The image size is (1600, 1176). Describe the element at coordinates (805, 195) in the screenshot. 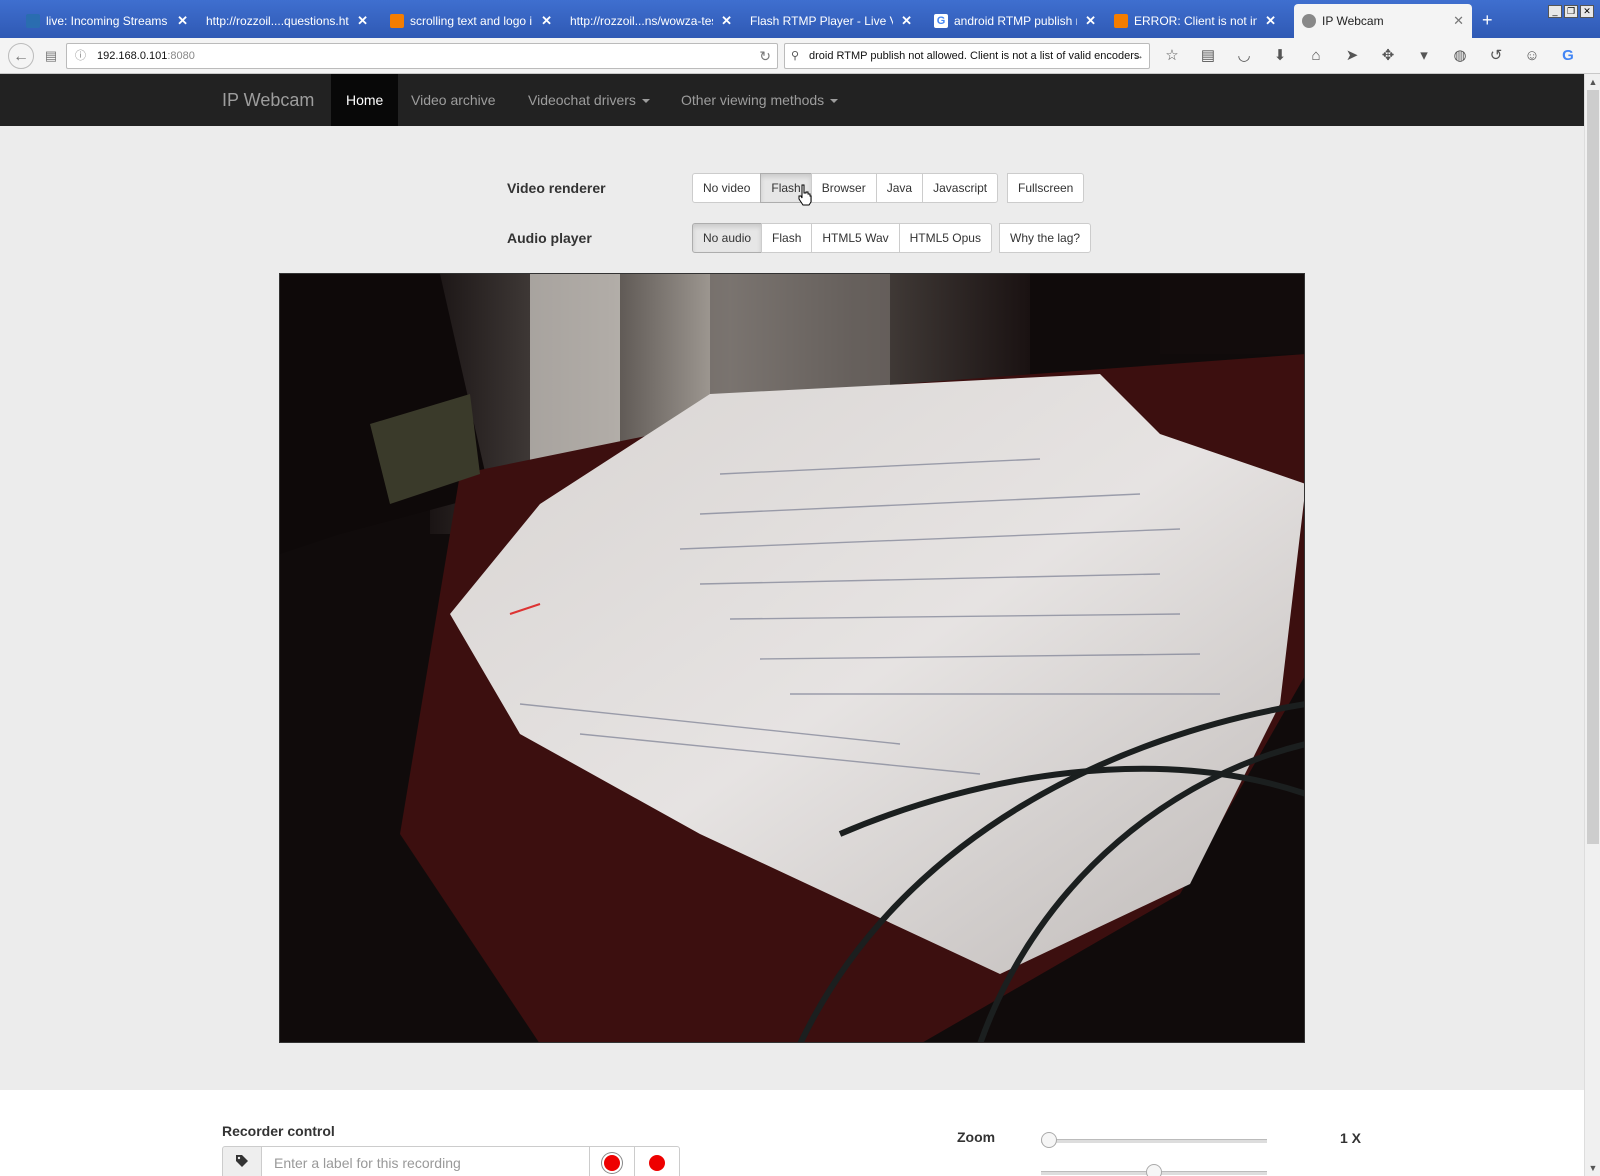

I see `hand-cursor-icon` at that location.